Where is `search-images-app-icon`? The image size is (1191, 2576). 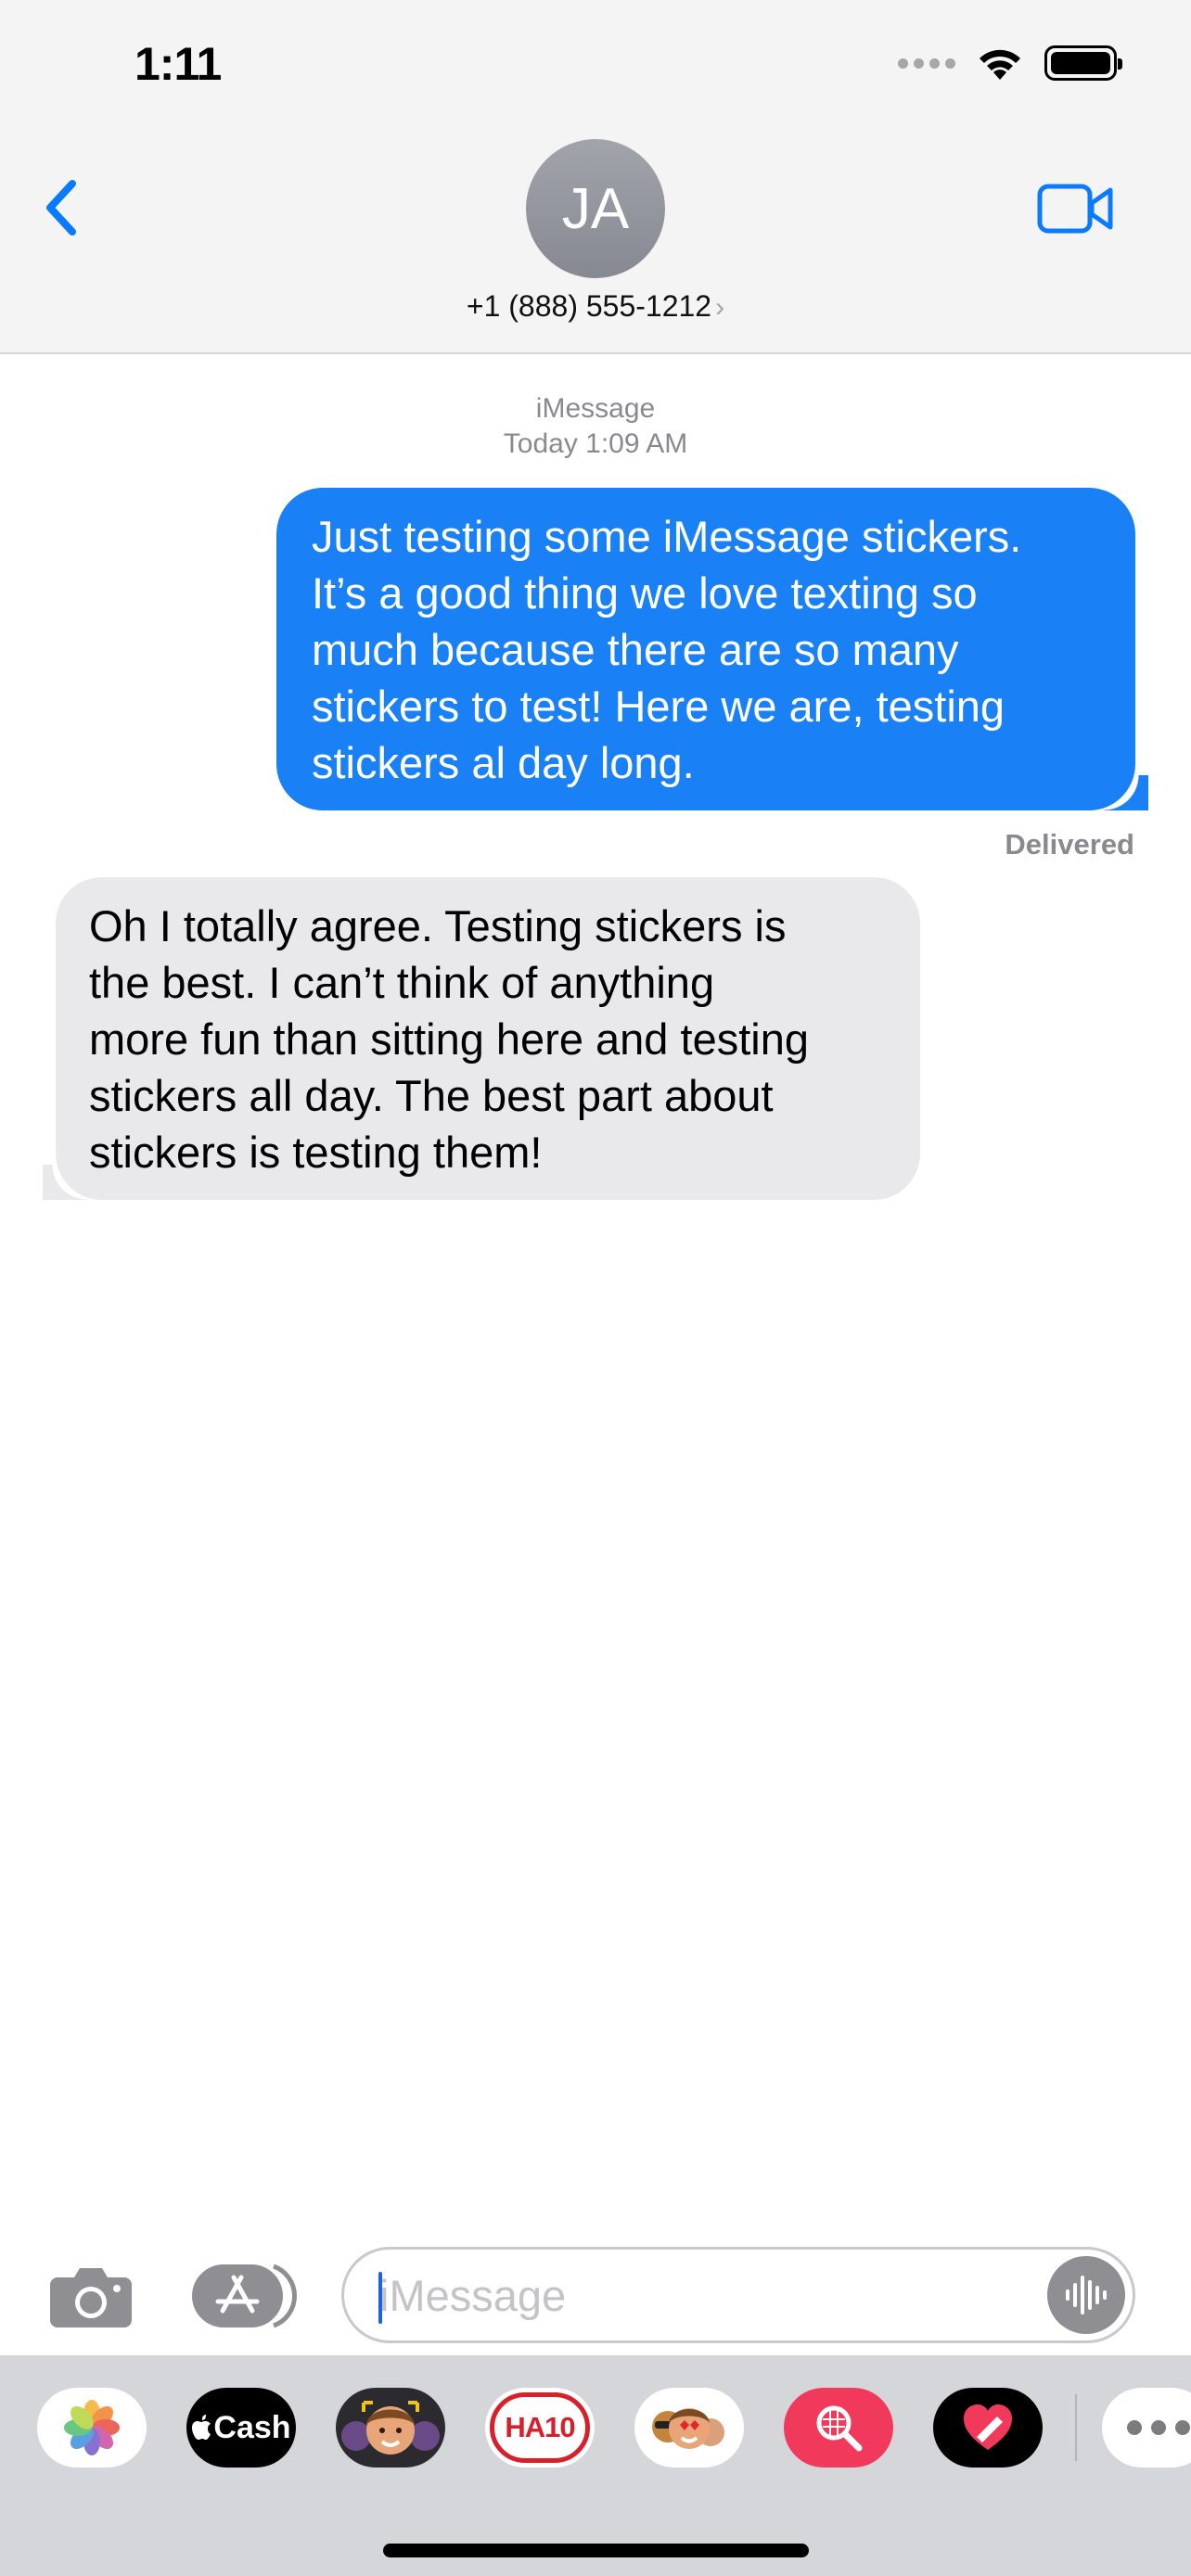
search-images-app-icon is located at coordinates (840, 2428).